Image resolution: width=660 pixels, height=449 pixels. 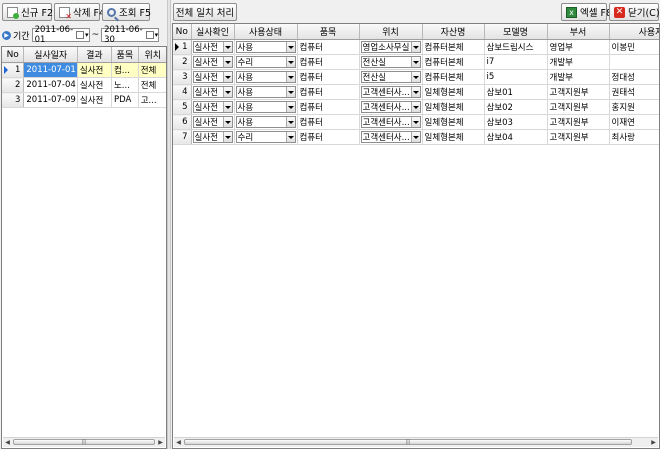 I want to click on new-button: 신규 F2, so click(x=27, y=12).